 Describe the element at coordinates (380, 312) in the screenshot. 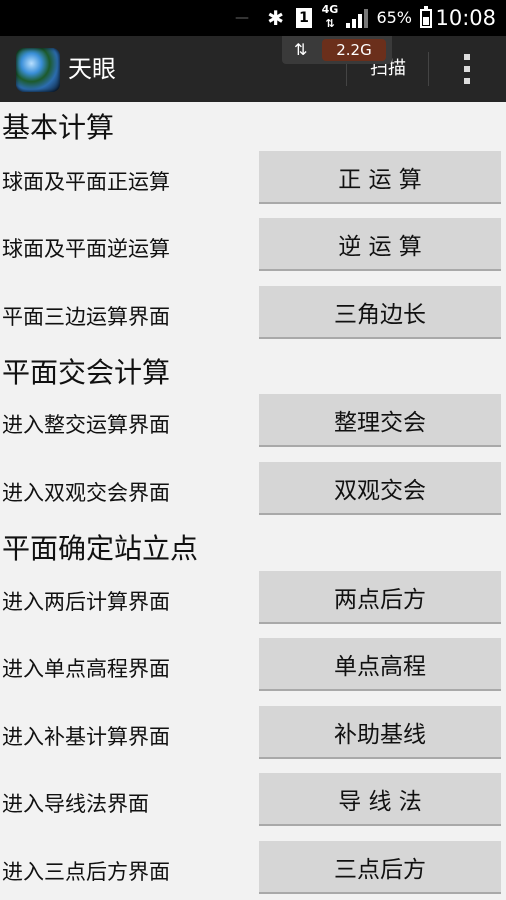

I see `triangle-sides-button: 三角边长` at that location.